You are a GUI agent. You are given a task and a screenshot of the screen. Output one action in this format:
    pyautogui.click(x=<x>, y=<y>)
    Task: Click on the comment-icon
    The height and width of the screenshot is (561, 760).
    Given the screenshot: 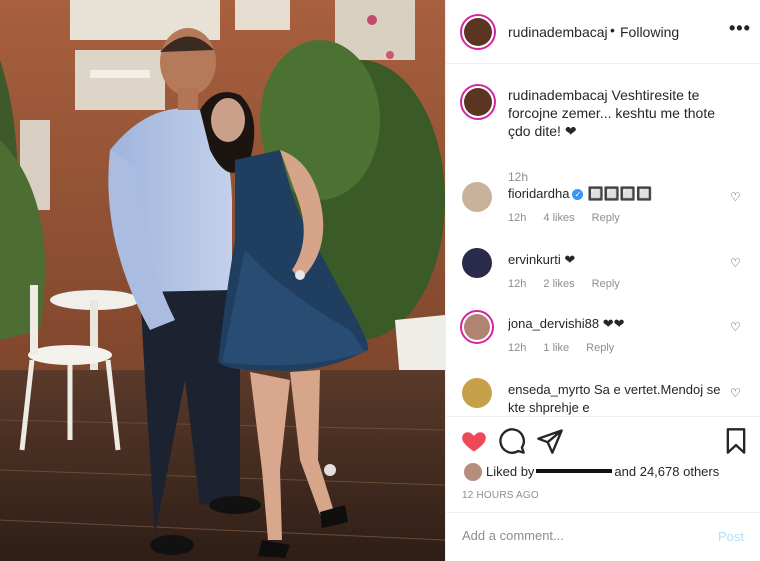 What is the action you would take?
    pyautogui.click(x=512, y=441)
    